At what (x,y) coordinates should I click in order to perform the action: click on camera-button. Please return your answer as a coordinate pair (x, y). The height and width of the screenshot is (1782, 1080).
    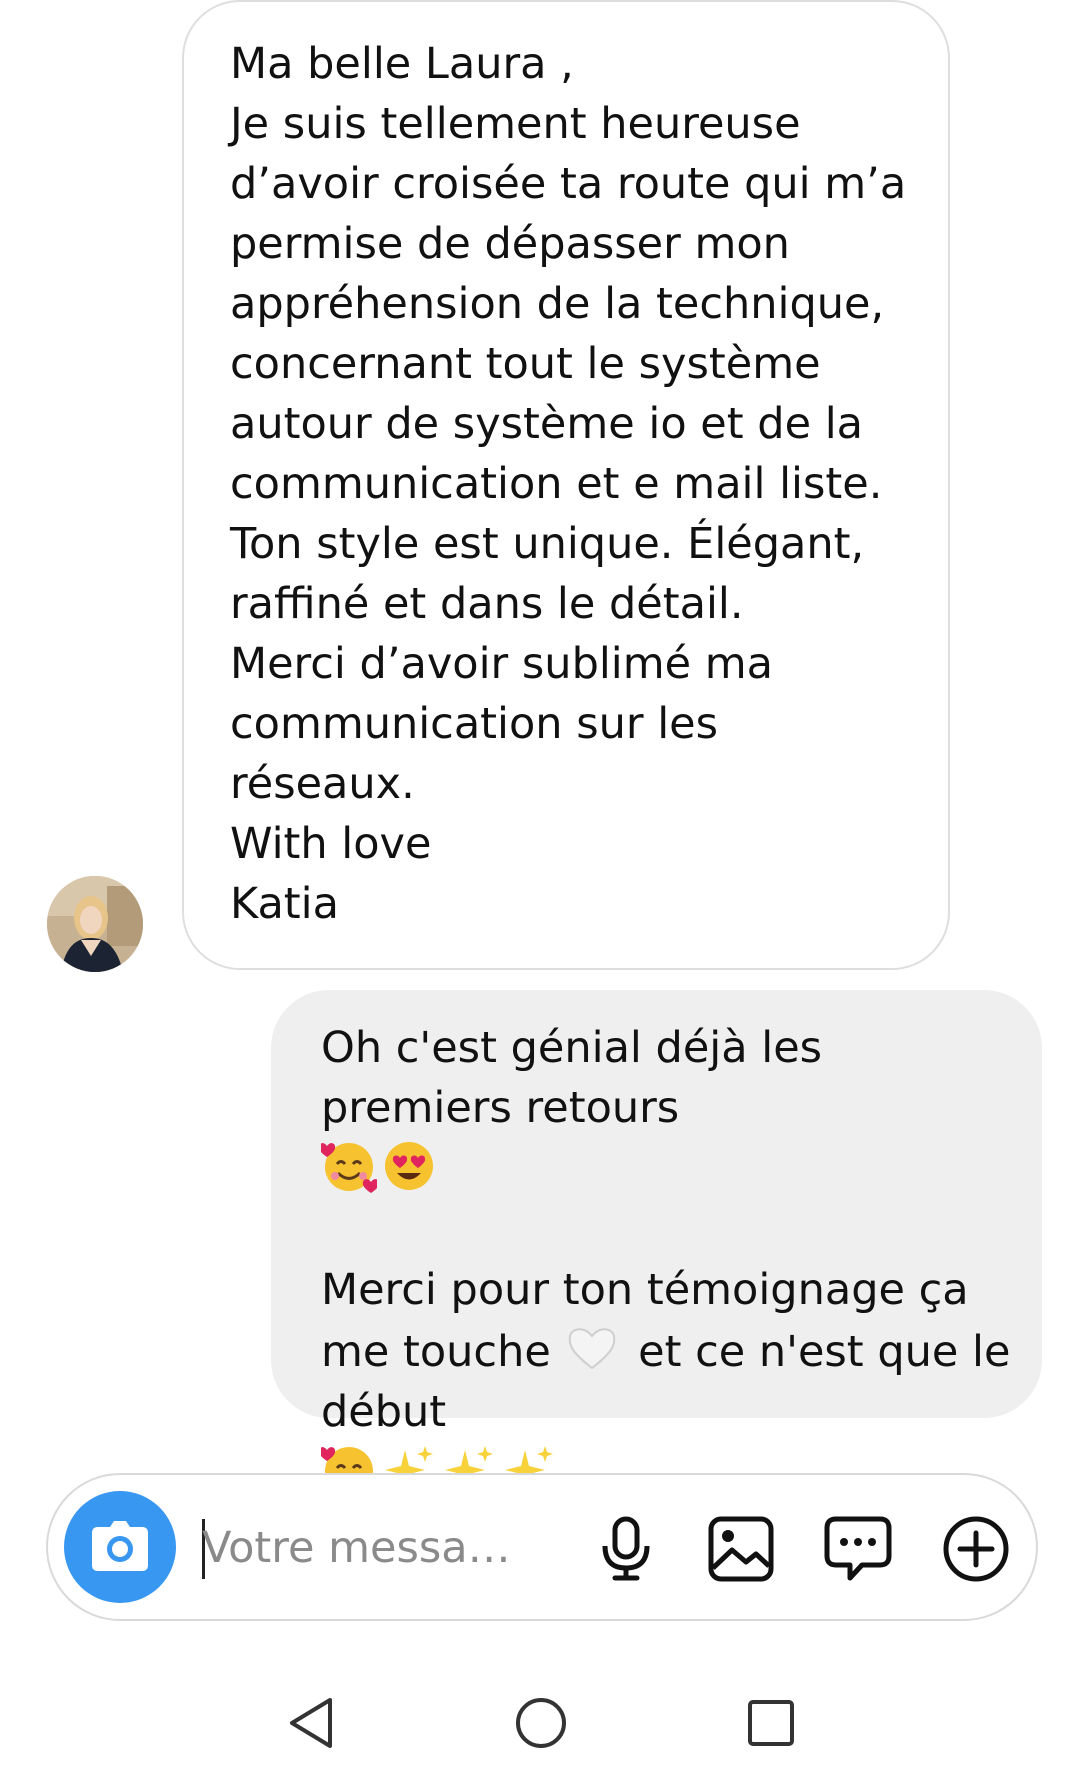
    Looking at the image, I should click on (120, 1547).